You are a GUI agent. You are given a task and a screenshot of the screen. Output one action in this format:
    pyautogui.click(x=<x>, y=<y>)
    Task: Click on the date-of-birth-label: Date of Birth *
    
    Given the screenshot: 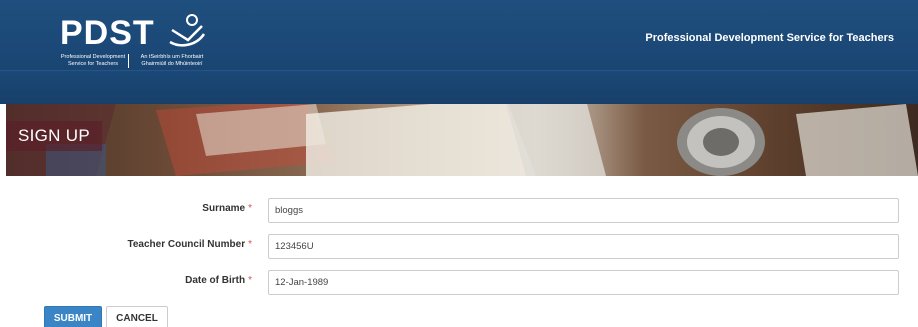 What is the action you would take?
    pyautogui.click(x=218, y=280)
    